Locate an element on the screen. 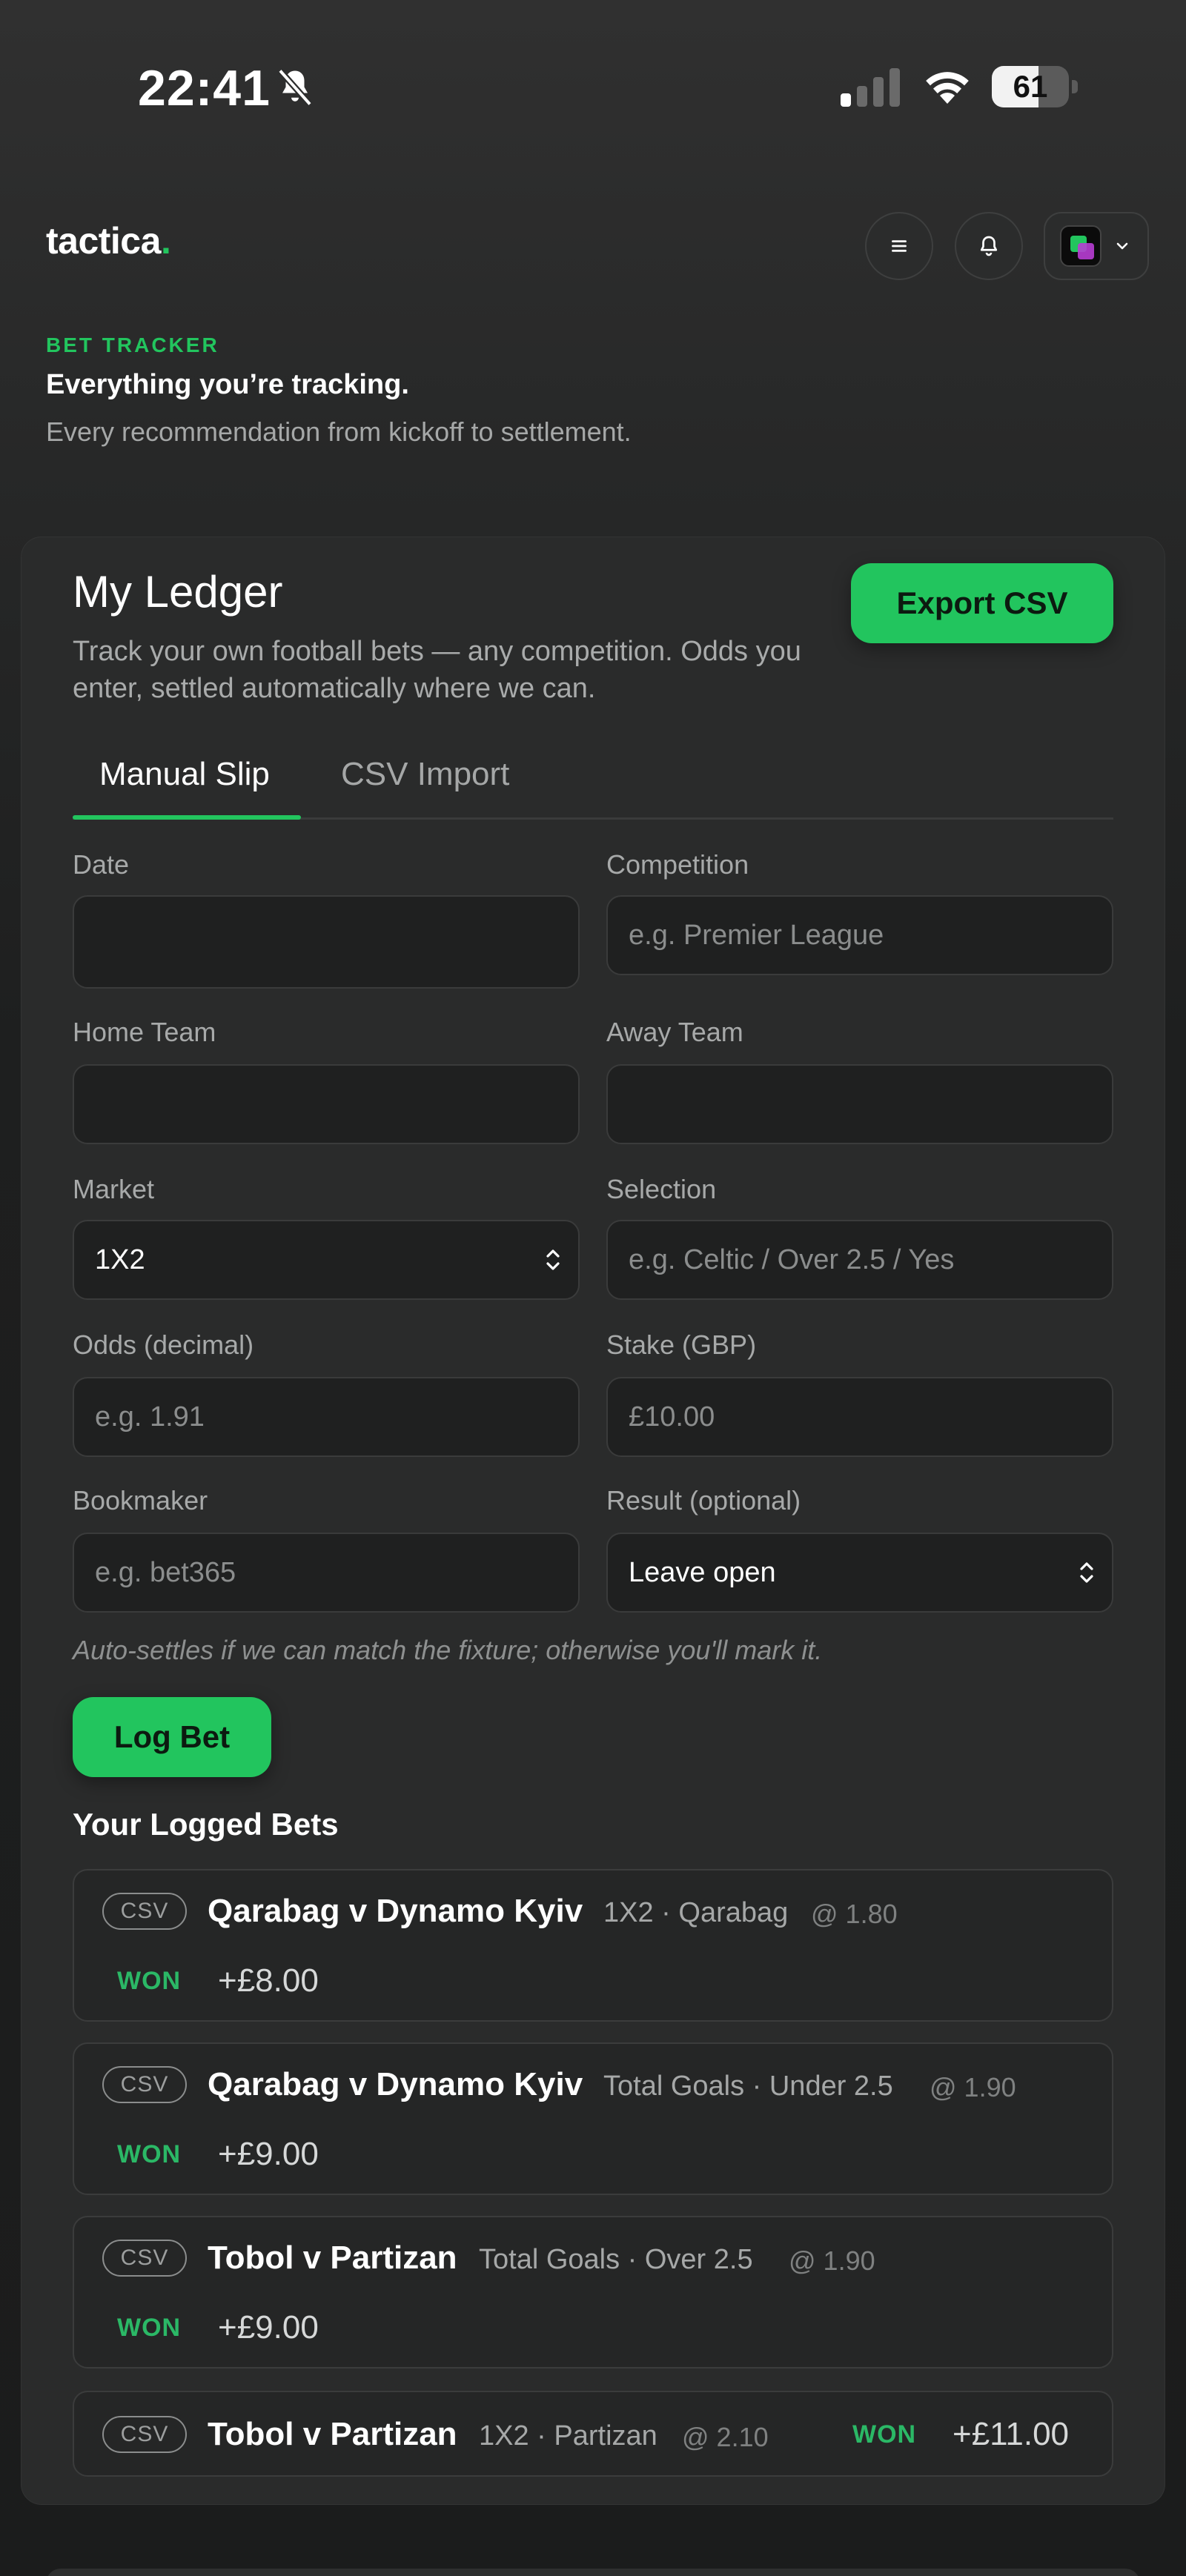  cellular-signal-icon is located at coordinates (871, 87).